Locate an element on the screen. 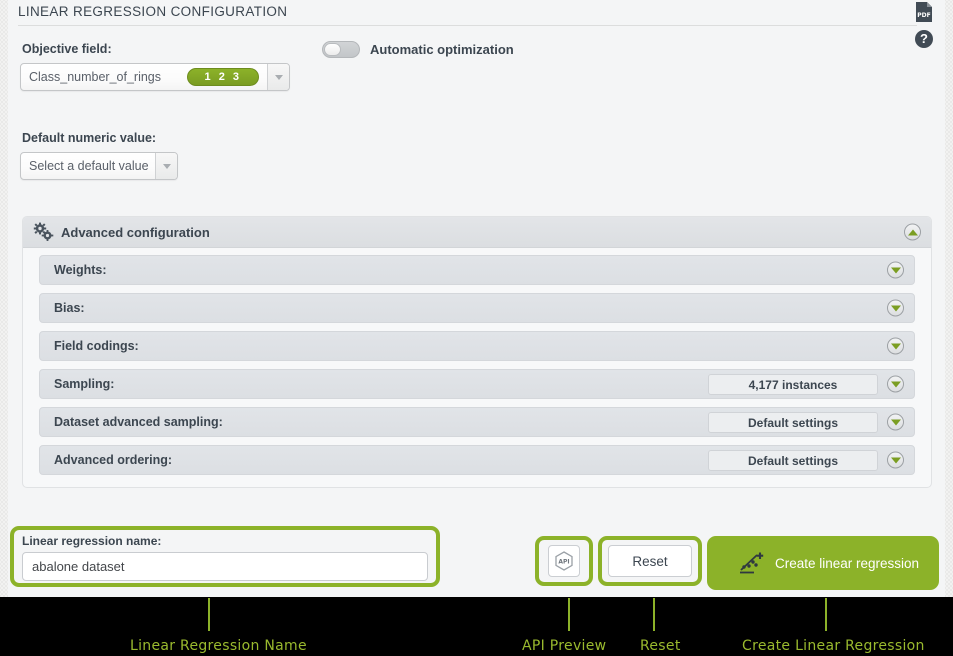 This screenshot has height=656, width=953. chevron-up-icon is located at coordinates (912, 232).